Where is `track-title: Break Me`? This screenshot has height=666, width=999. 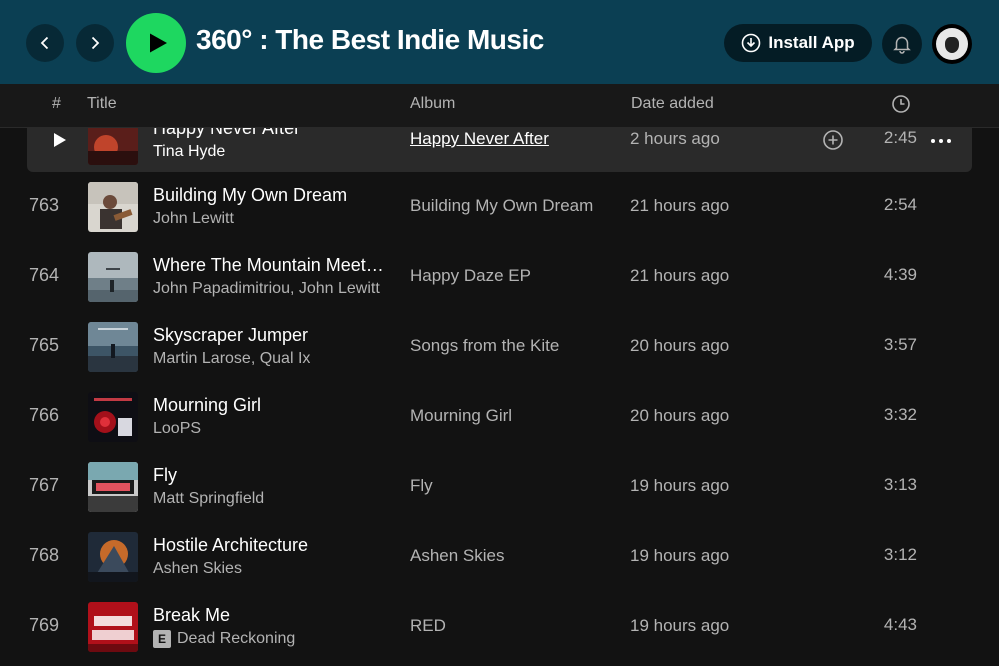
track-title: Break Me is located at coordinates (191, 615).